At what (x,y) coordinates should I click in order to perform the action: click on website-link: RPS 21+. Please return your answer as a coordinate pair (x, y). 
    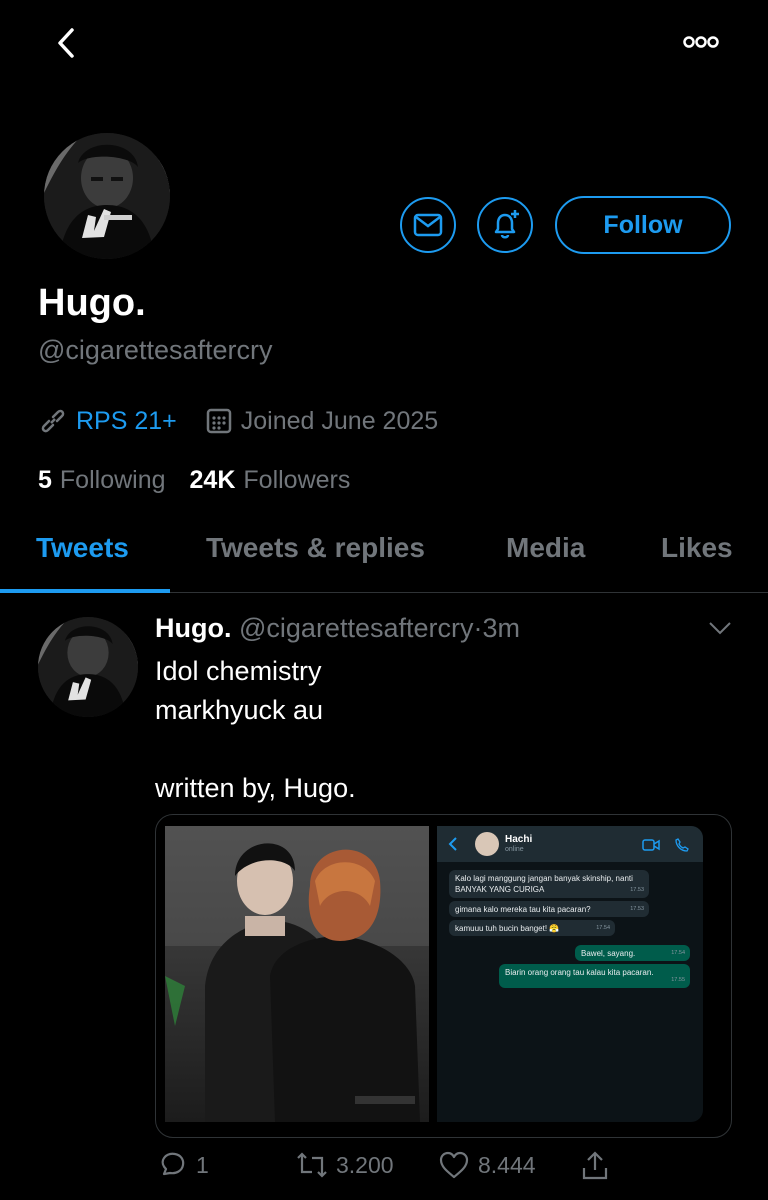
    Looking at the image, I should click on (107, 421).